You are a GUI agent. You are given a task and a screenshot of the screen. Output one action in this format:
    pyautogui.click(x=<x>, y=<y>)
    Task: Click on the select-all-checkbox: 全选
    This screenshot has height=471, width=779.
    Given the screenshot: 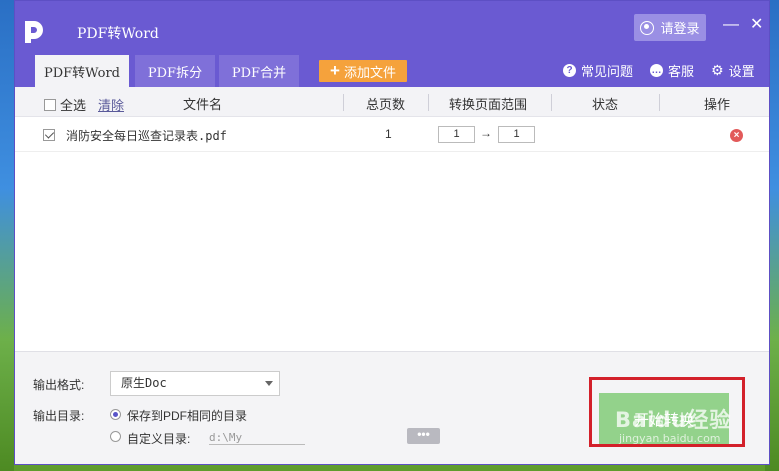 What is the action you would take?
    pyautogui.click(x=65, y=104)
    